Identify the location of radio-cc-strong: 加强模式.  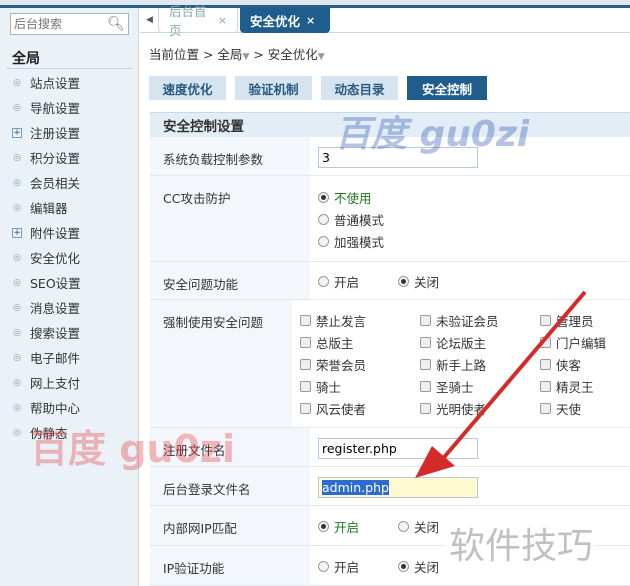
(474, 241).